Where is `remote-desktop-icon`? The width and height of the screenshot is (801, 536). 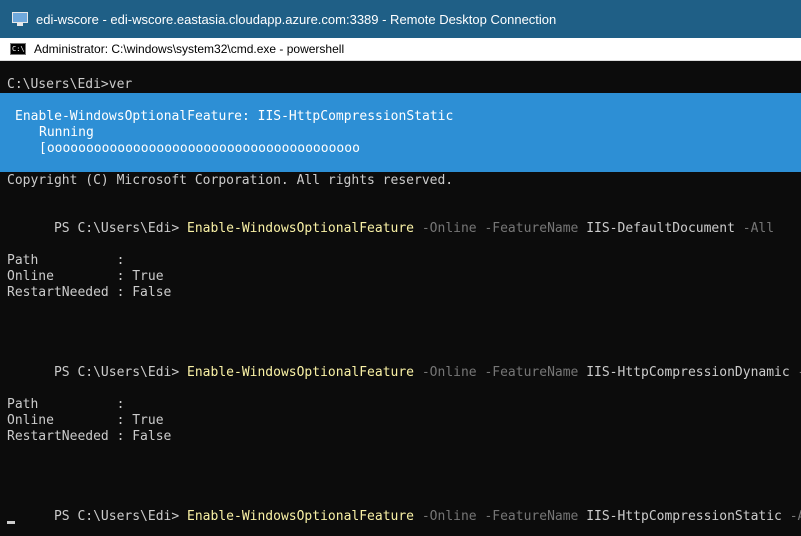
remote-desktop-icon is located at coordinates (20, 19).